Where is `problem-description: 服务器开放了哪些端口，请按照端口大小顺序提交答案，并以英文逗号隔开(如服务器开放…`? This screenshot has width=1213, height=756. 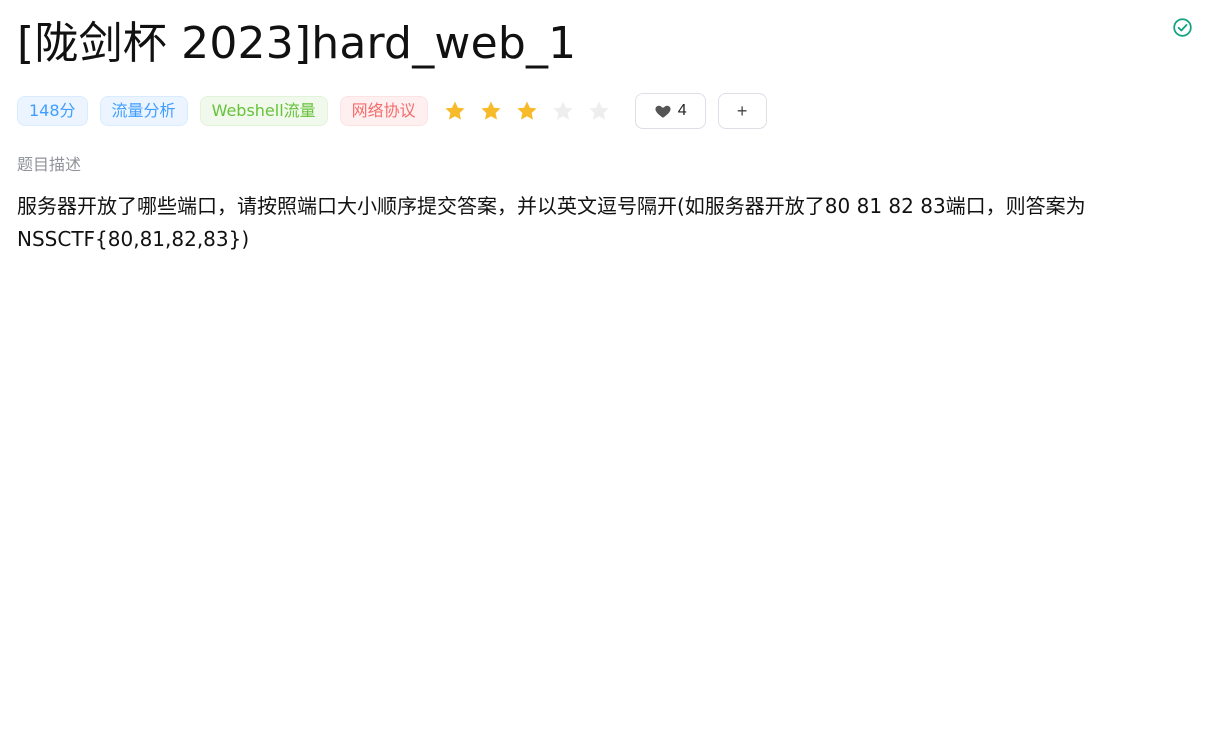
problem-description: 服务器开放了哪些端口，请按照端口大小顺序提交答案，并以英文逗号隔开(如服务器开放… is located at coordinates (551, 222).